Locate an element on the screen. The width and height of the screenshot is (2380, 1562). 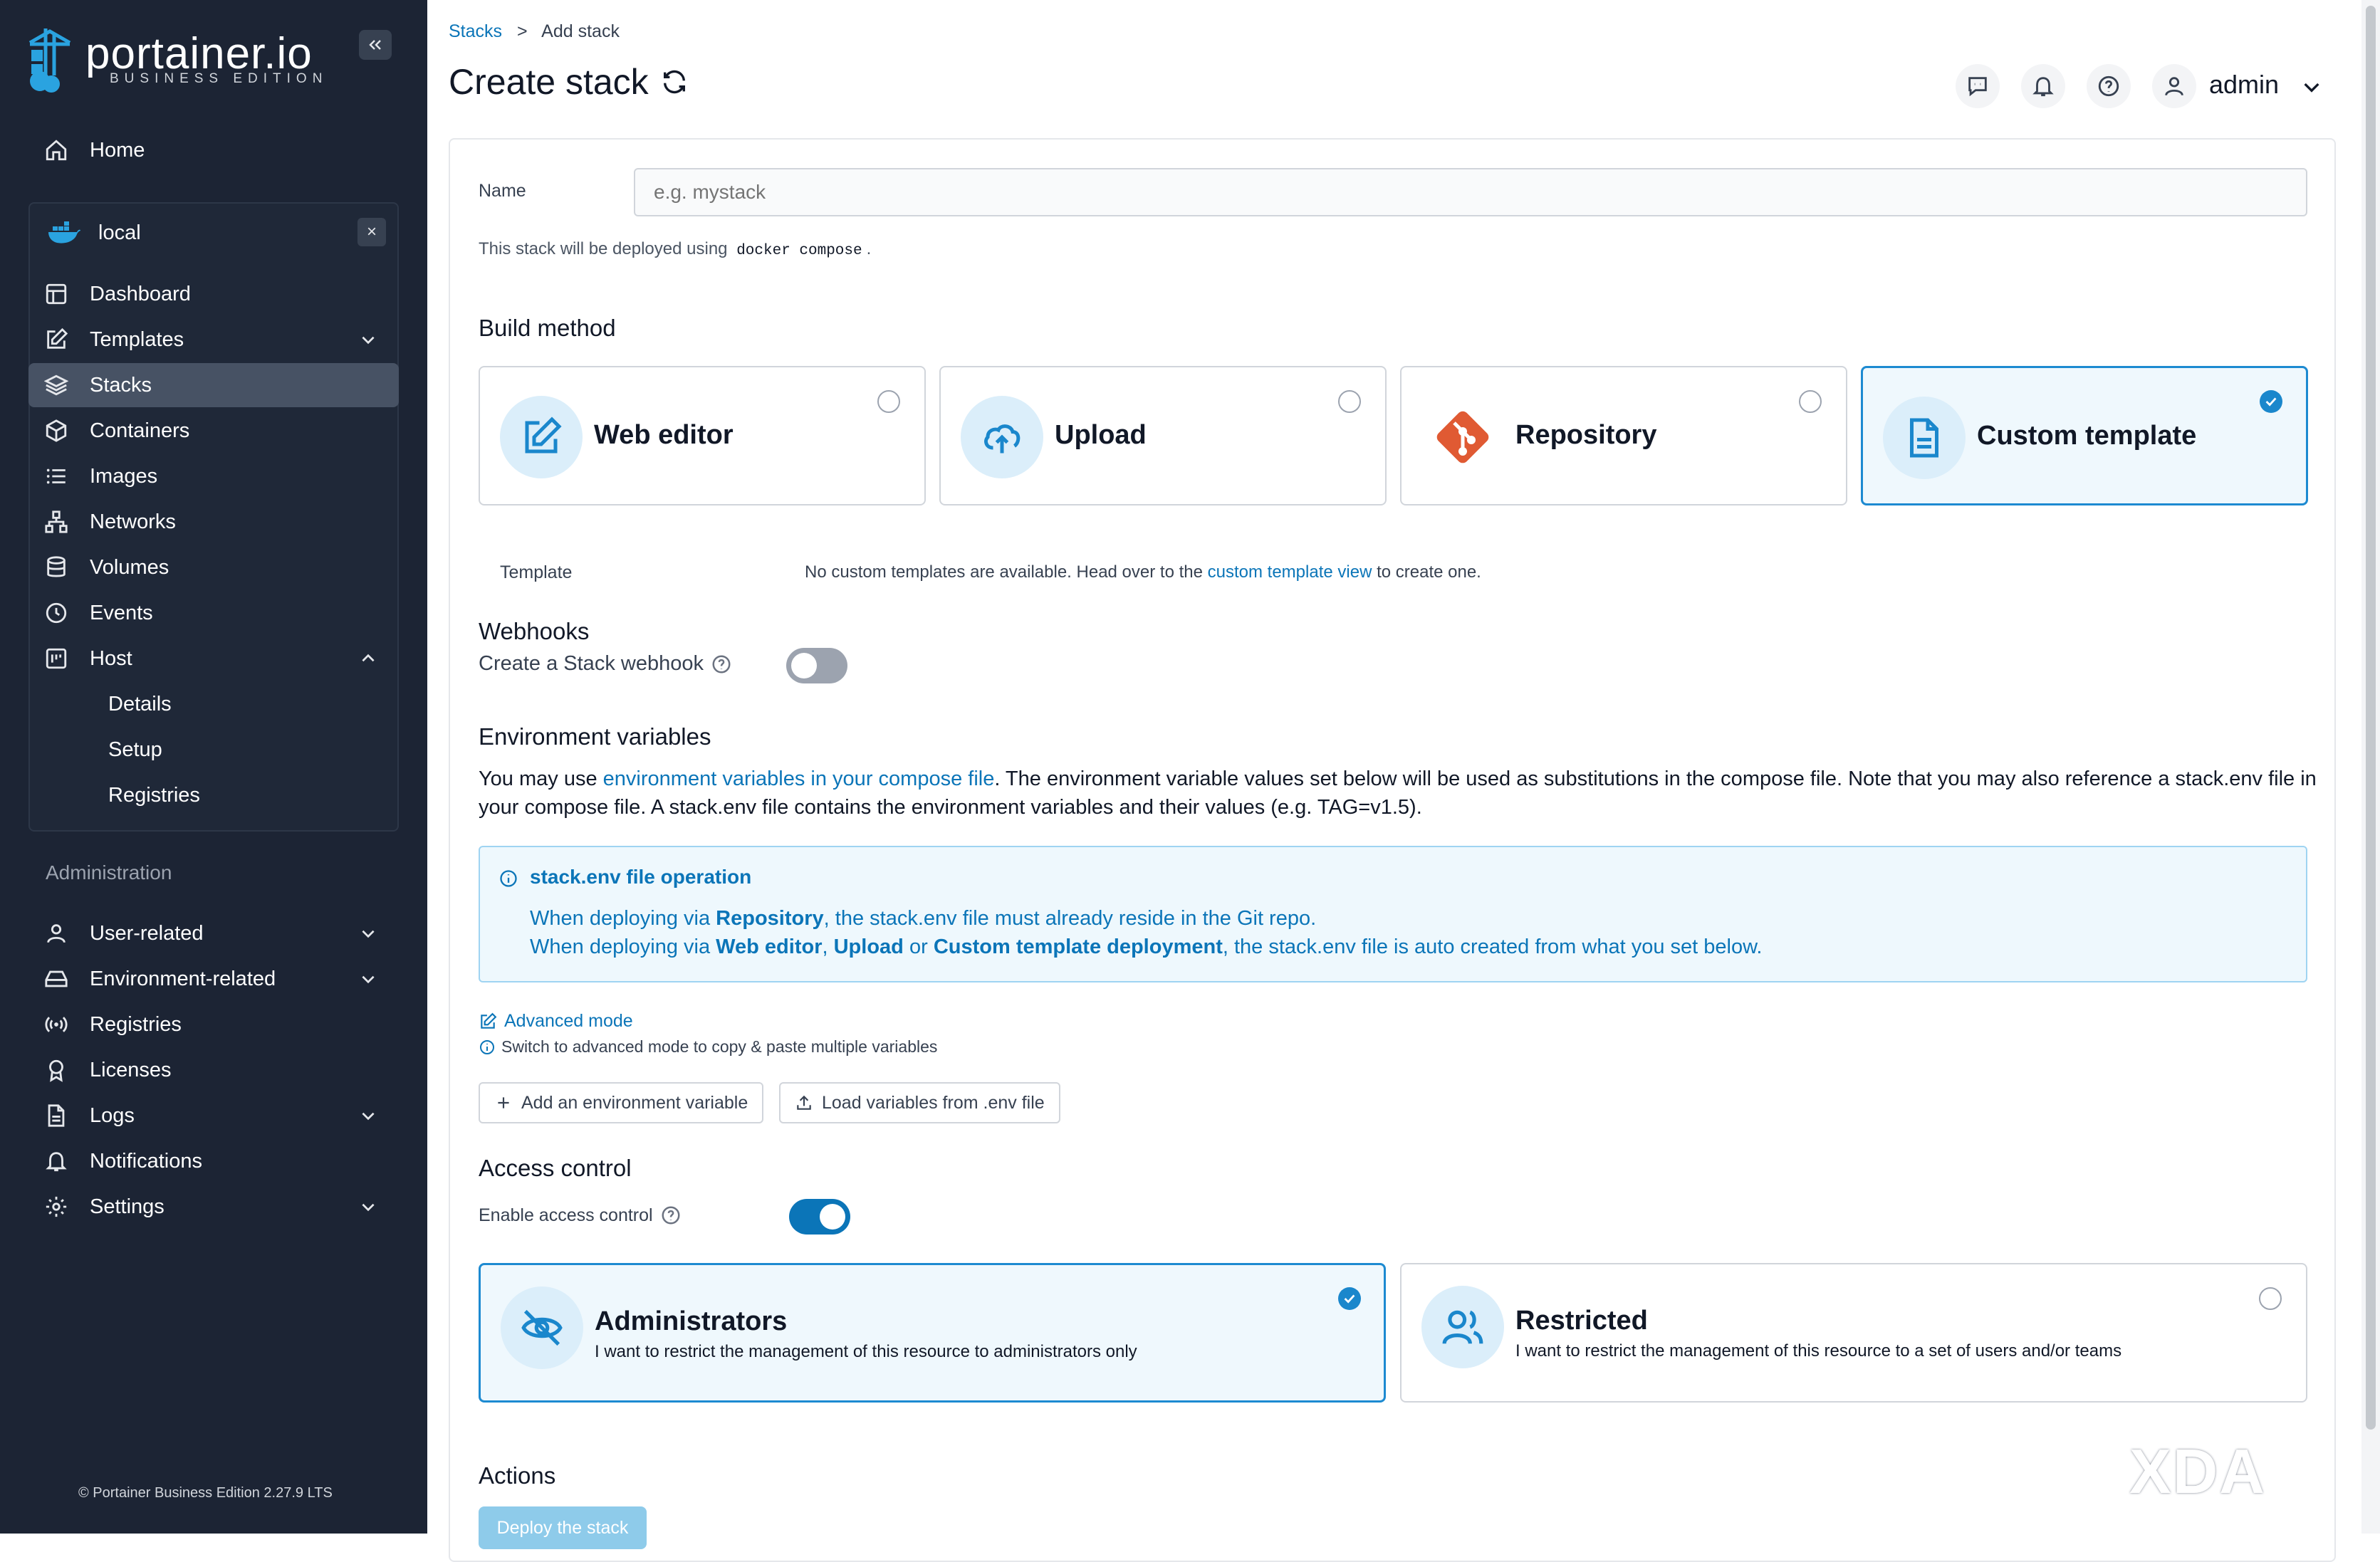
info-bold: Repository is located at coordinates (770, 918).